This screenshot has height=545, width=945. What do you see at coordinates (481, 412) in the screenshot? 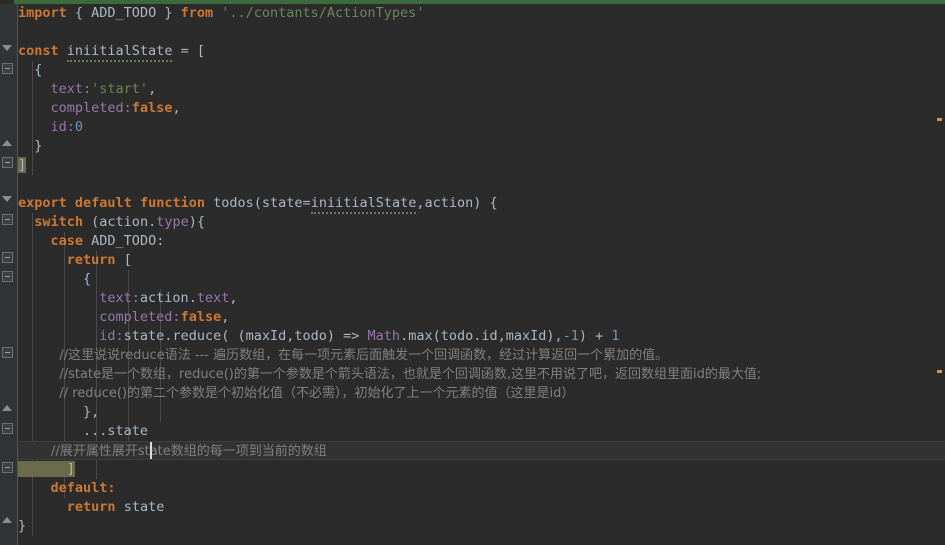
I see `code-line-22: },` at bounding box center [481, 412].